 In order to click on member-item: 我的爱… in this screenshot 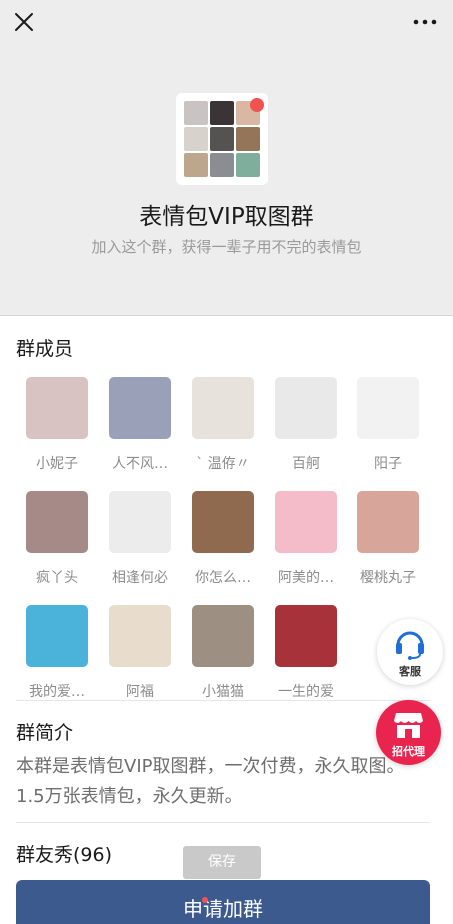, I will do `click(57, 660)`.